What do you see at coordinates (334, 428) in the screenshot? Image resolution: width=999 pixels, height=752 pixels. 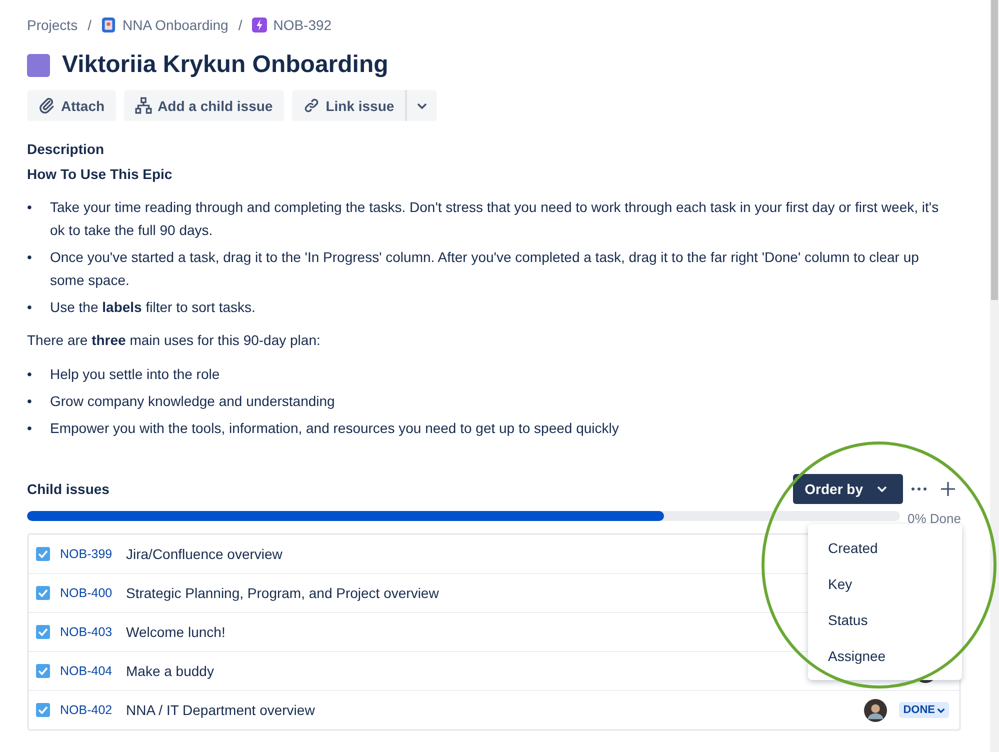 I see `bullet-text: Empower you with the tools, information, and resources you need to get up to speed quickly` at bounding box center [334, 428].